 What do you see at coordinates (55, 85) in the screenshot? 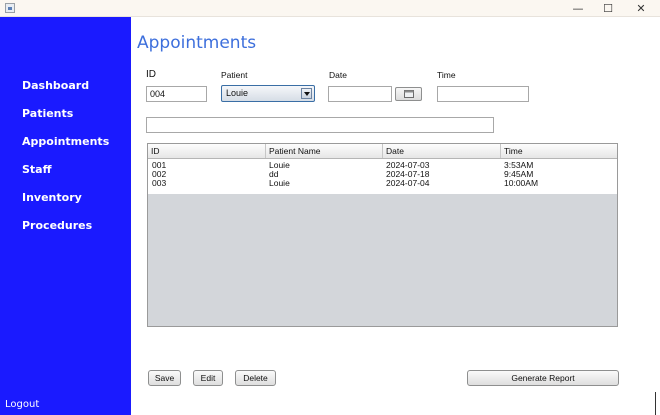
I see `sidebar-item-dashboard: Dashboard` at bounding box center [55, 85].